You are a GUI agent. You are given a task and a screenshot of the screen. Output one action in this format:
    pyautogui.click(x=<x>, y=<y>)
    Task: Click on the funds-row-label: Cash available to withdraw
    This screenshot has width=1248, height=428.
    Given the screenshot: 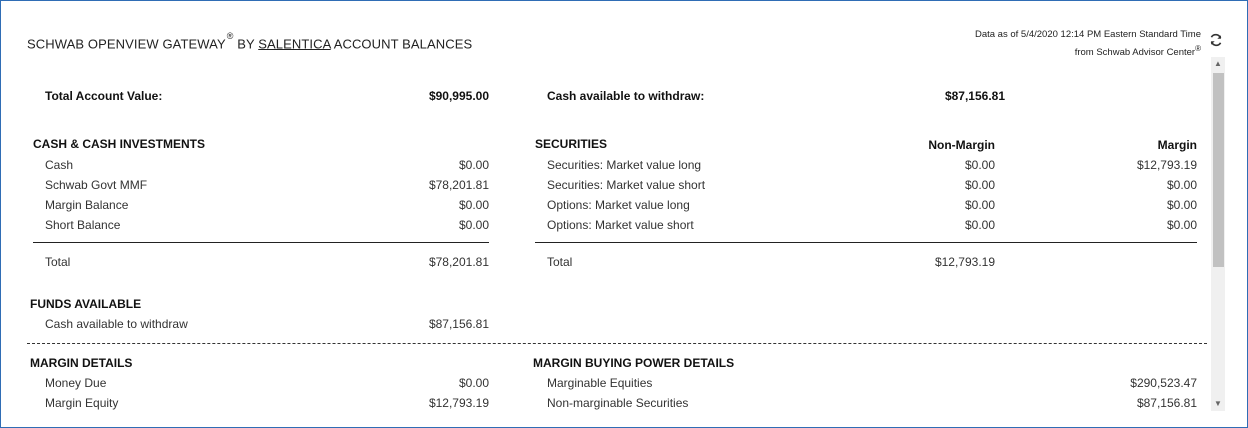 What is the action you would take?
    pyautogui.click(x=116, y=324)
    